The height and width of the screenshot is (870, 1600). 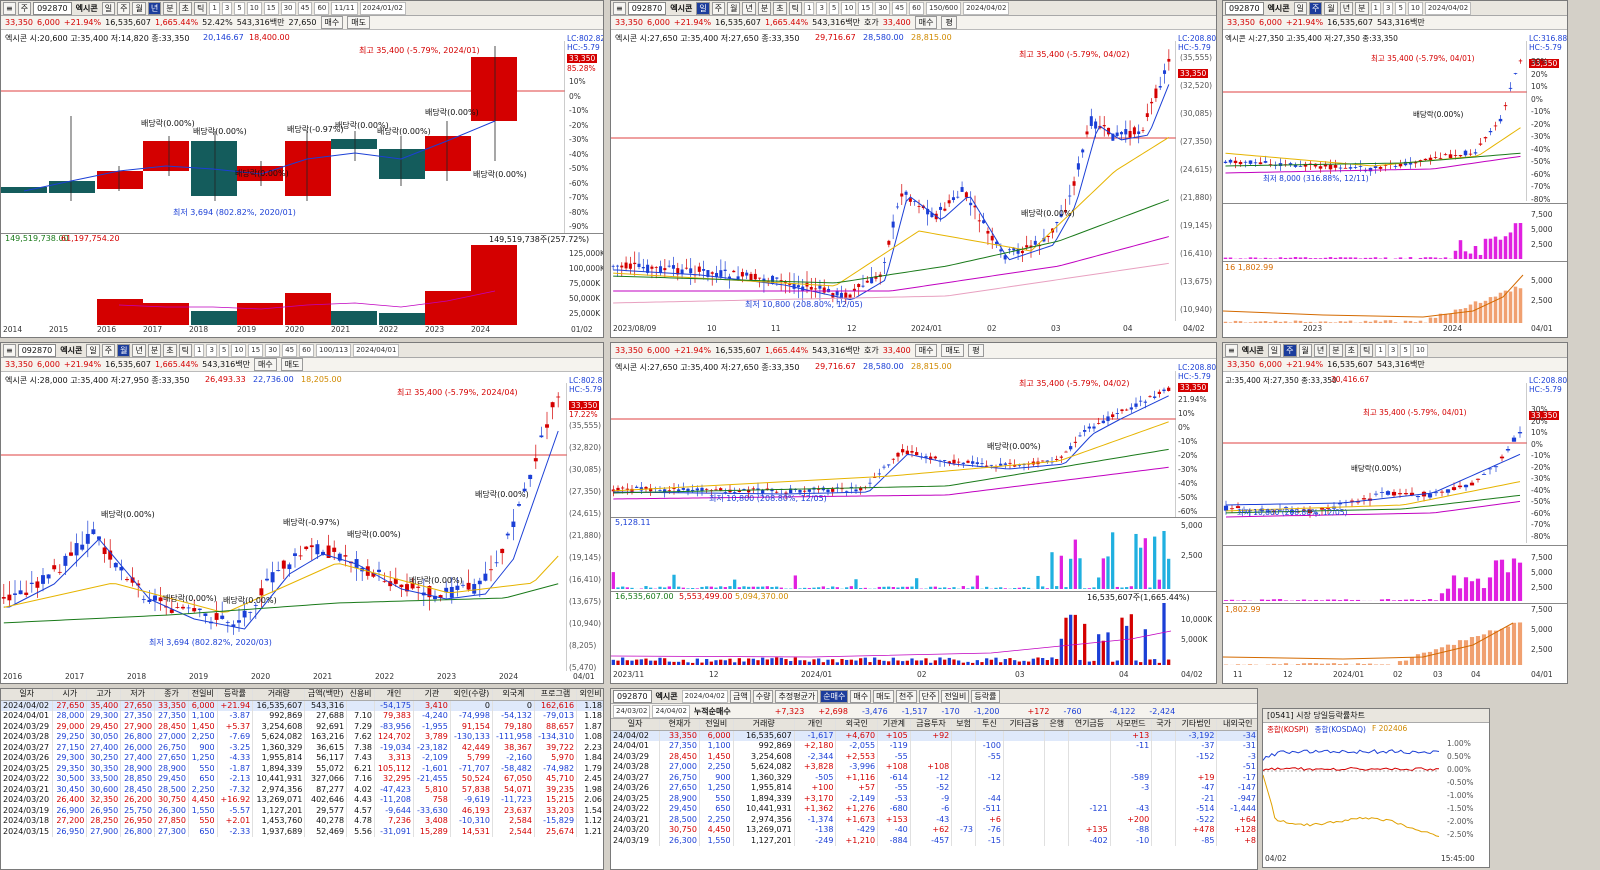 I want to click on column-header: 개인, so click(x=815, y=725).